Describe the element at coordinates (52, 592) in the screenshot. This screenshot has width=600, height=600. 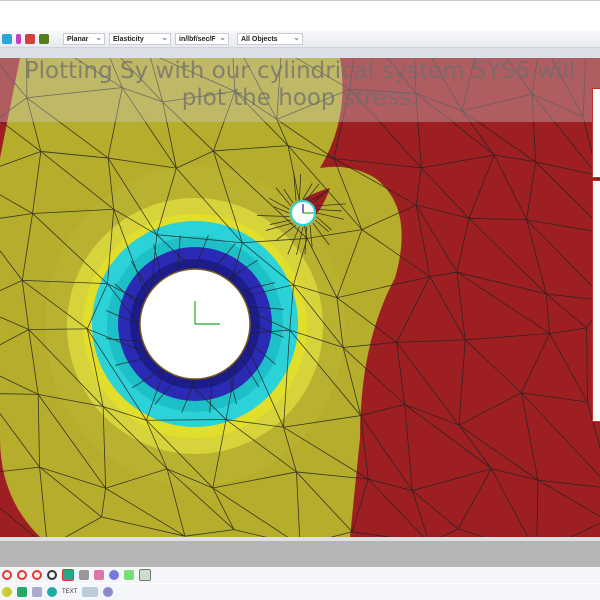
I see `globe-icon` at that location.